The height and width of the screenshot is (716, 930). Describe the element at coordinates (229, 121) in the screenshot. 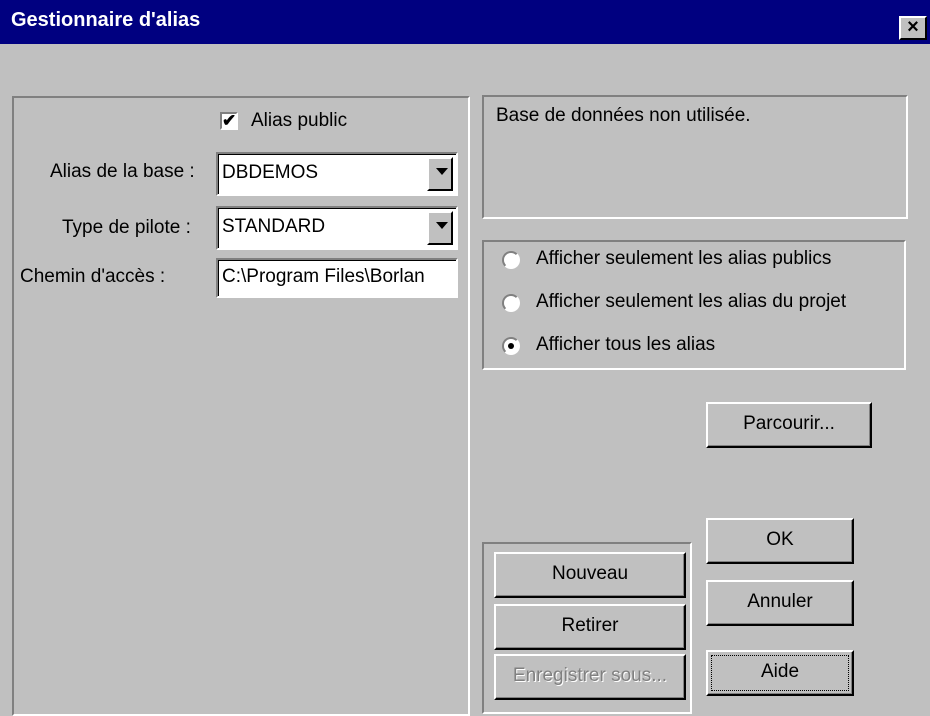

I see `public-alias-checkbox: ✔` at that location.